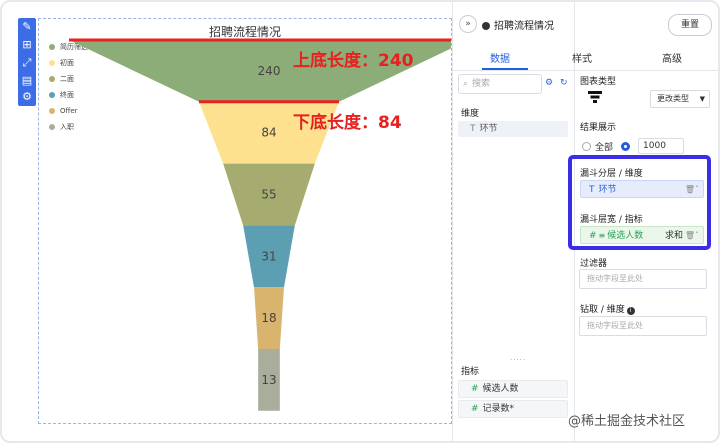 Image resolution: width=720 pixels, height=443 pixels. Describe the element at coordinates (586, 146) in the screenshot. I see `radio-all` at that location.